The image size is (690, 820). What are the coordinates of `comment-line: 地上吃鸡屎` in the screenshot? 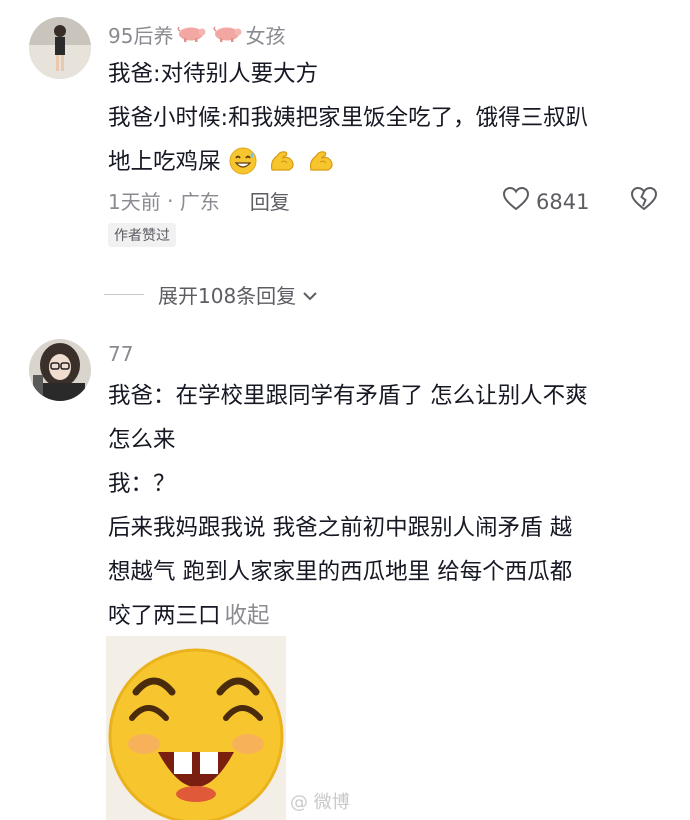 It's located at (388, 165).